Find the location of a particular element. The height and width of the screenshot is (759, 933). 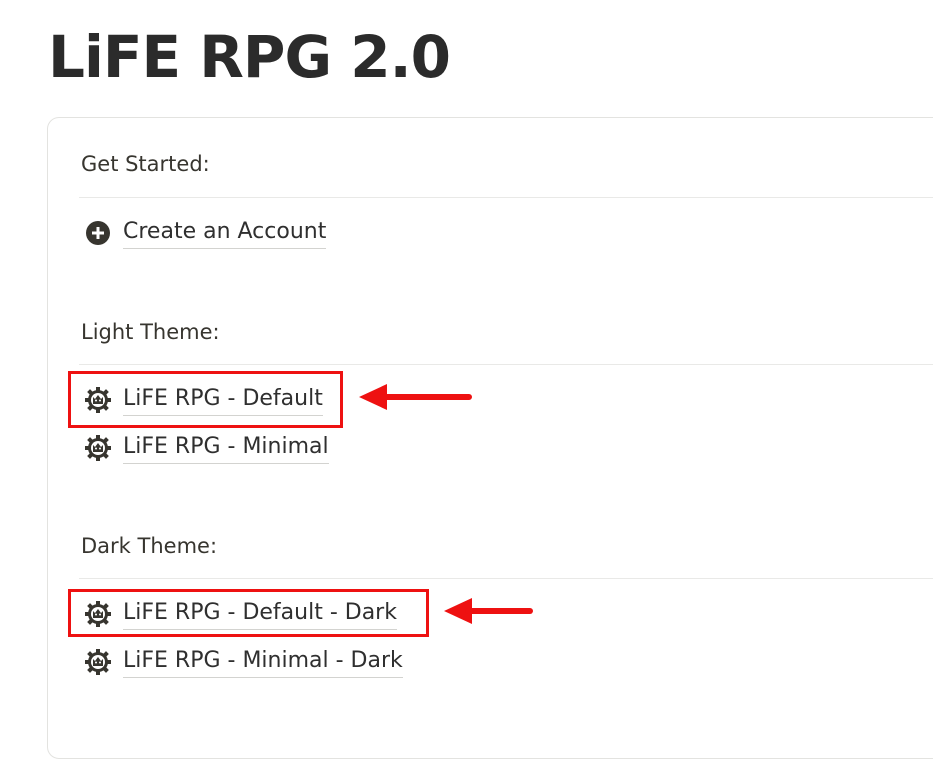

plus-circle-icon is located at coordinates (98, 233).